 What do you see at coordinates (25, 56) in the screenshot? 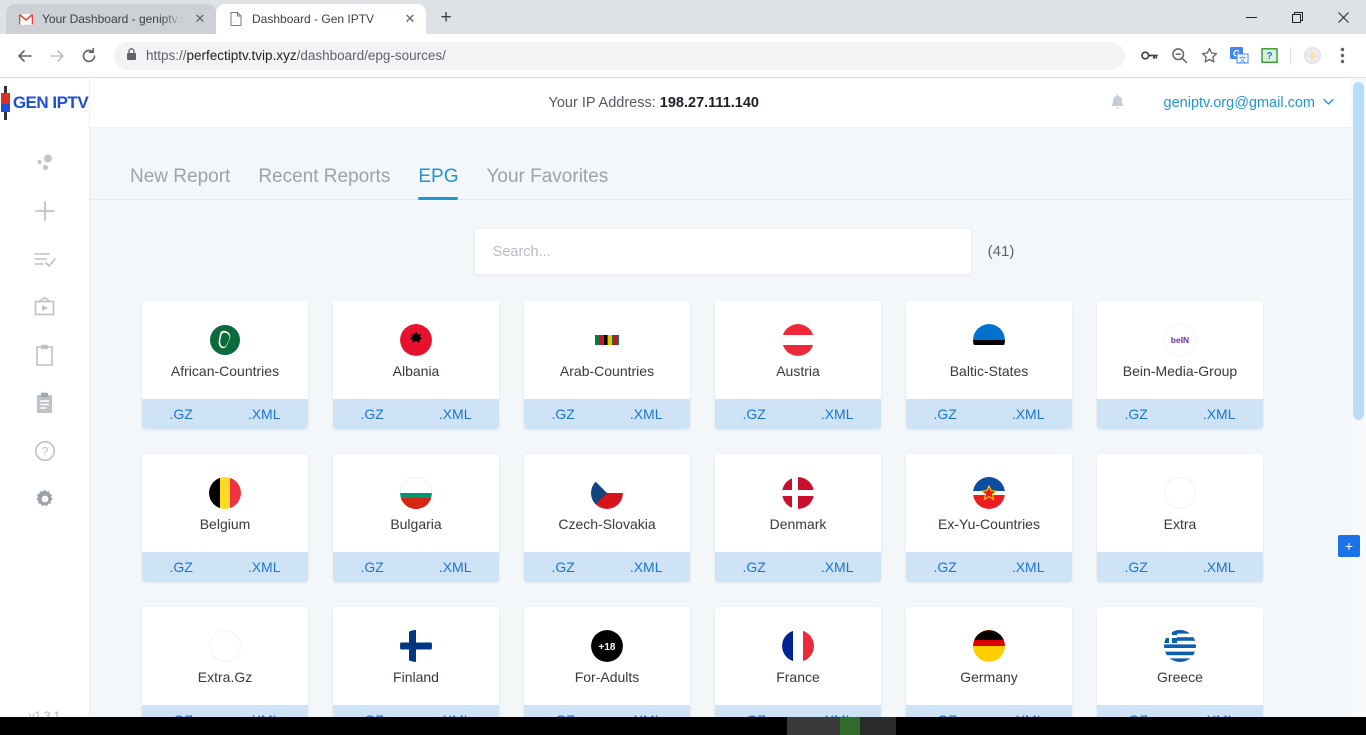
I see `back-icon` at bounding box center [25, 56].